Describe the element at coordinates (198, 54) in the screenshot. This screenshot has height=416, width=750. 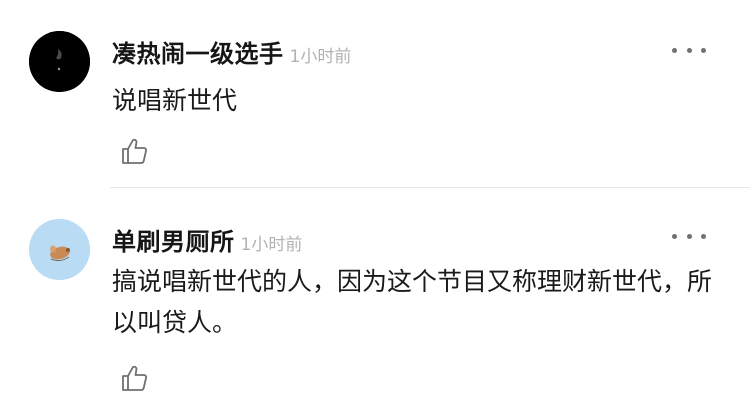
I see `username-text: 凑热闹一级选手` at that location.